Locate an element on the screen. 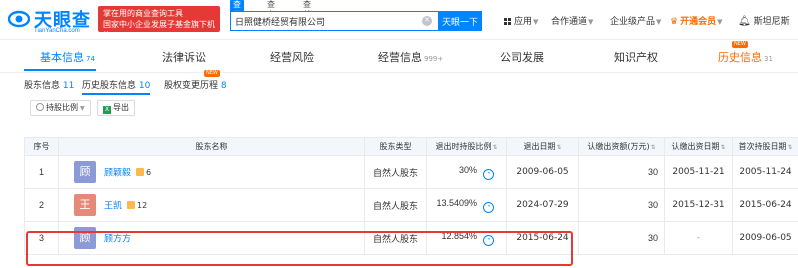  first-date-cell: 2009-06-05 is located at coordinates (765, 238).